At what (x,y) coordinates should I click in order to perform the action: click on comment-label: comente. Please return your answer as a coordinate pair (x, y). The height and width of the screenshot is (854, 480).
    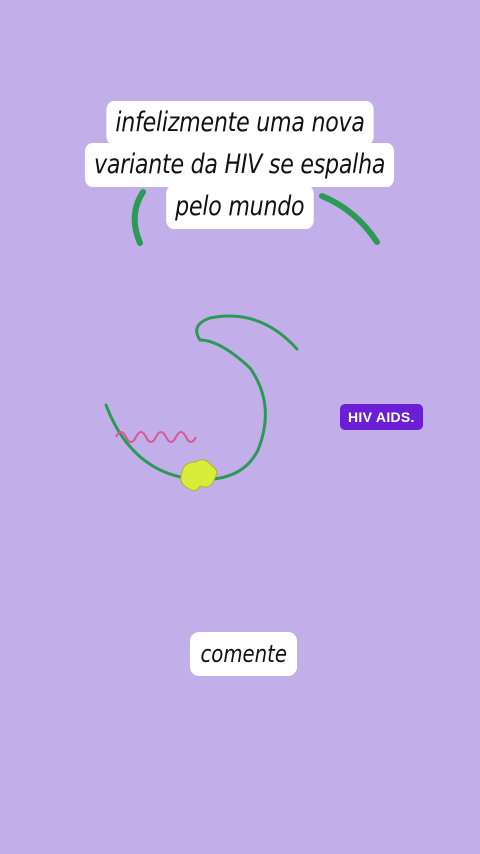
    Looking at the image, I should click on (243, 654).